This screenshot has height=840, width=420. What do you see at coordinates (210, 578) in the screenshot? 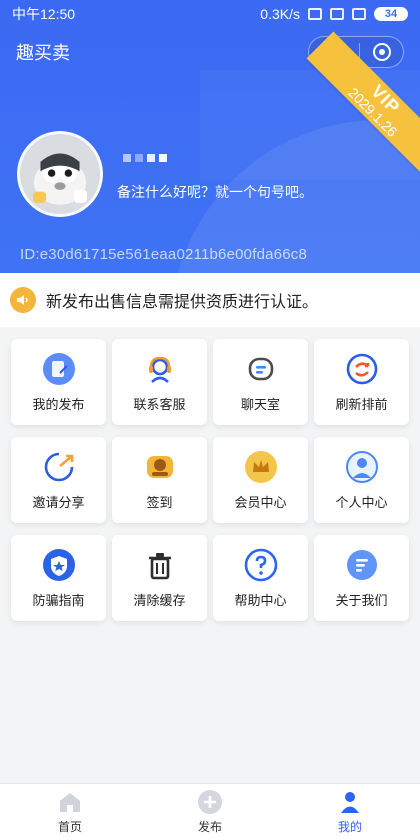
I see `grid-row-3: 防骗指南 清除缓存 帮助中心 关于我们` at bounding box center [210, 578].